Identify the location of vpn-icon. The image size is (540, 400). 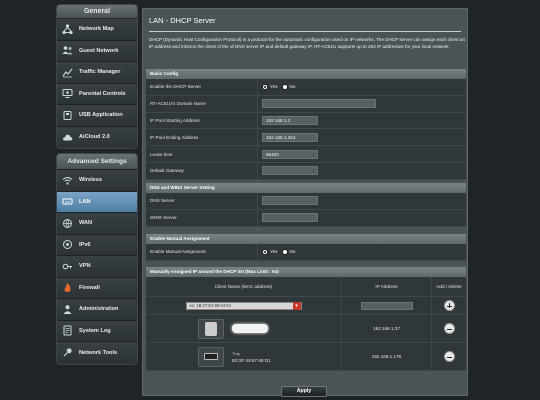
(67, 266).